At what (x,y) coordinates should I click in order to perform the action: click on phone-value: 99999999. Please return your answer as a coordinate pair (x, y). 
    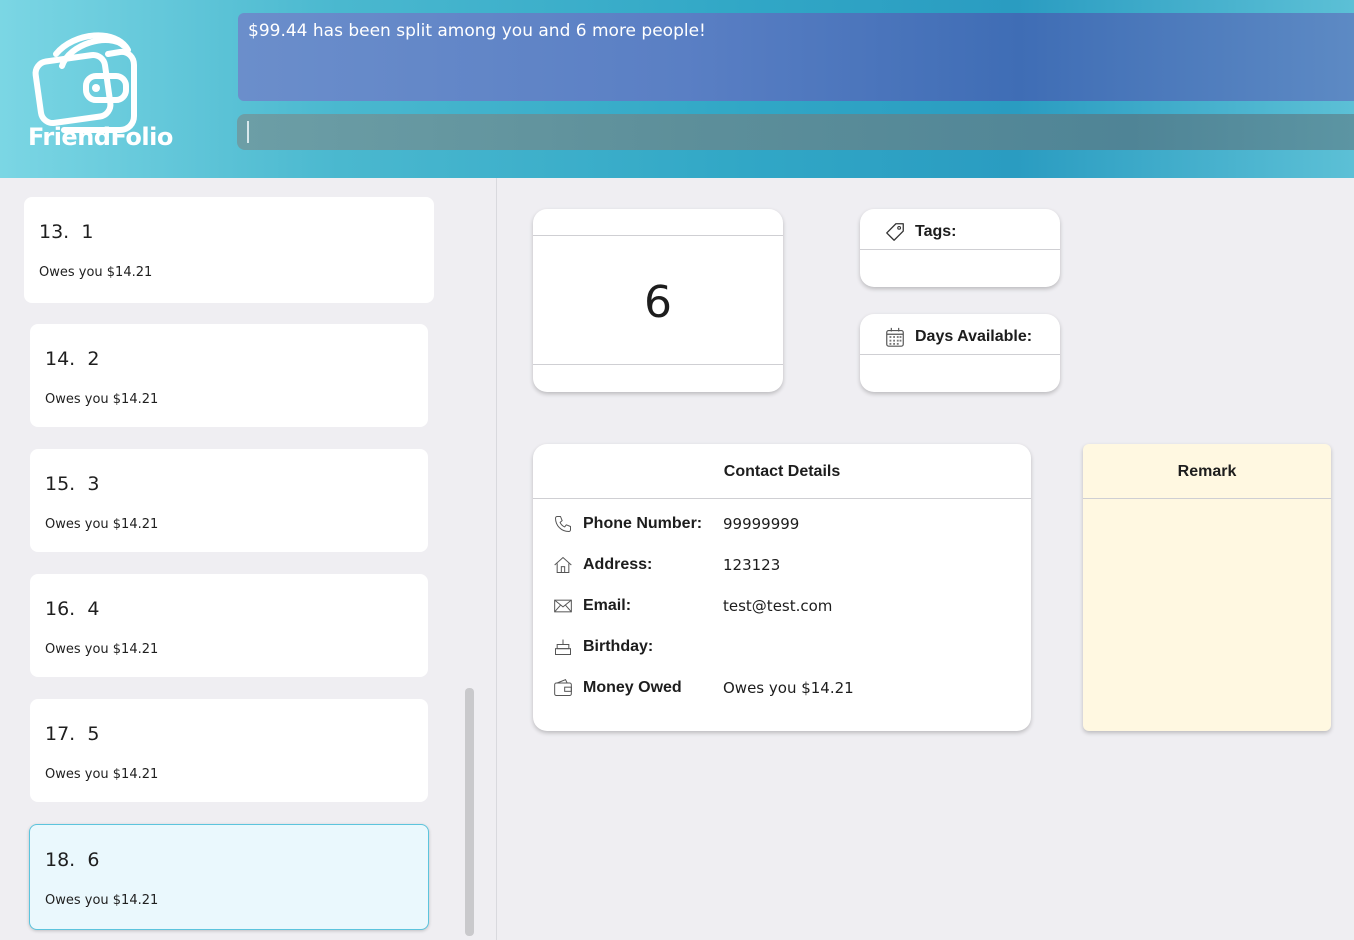
    Looking at the image, I should click on (761, 524).